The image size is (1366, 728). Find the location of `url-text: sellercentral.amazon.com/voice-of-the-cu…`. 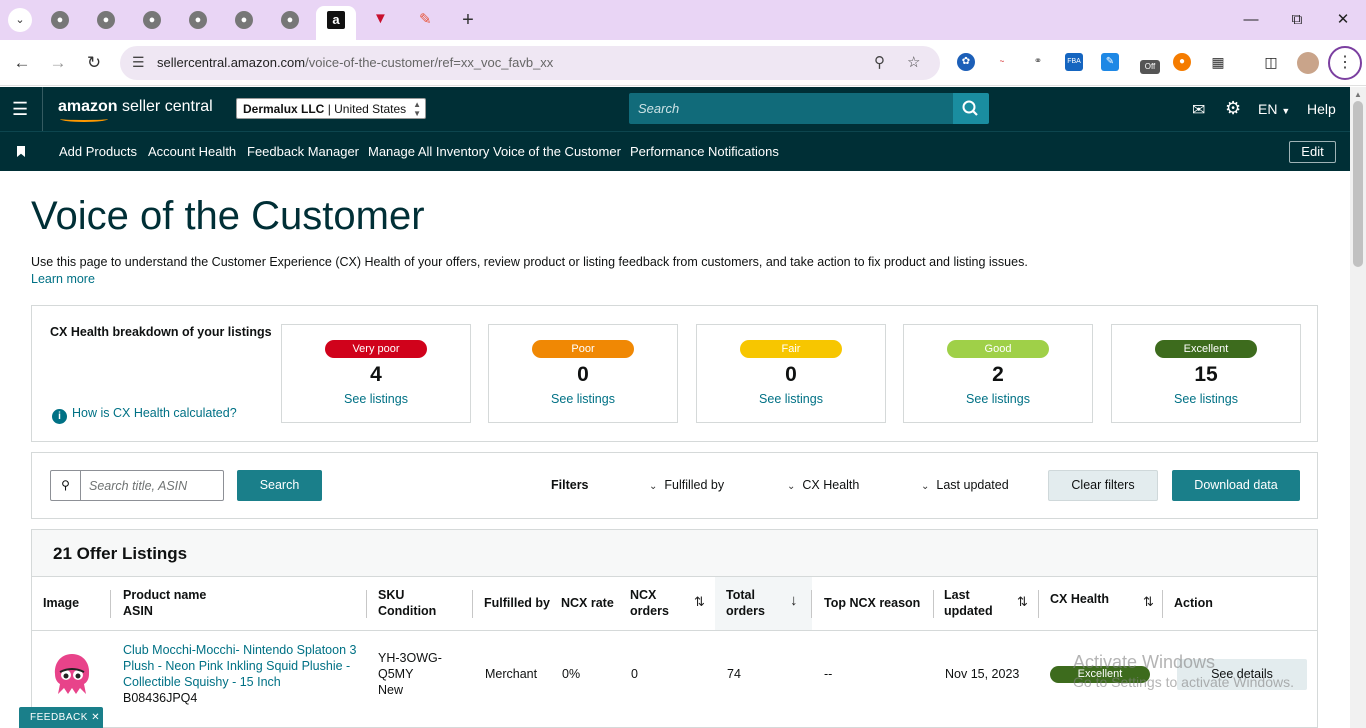

url-text: sellercentral.amazon.com/voice-of-the-cu… is located at coordinates (355, 62).